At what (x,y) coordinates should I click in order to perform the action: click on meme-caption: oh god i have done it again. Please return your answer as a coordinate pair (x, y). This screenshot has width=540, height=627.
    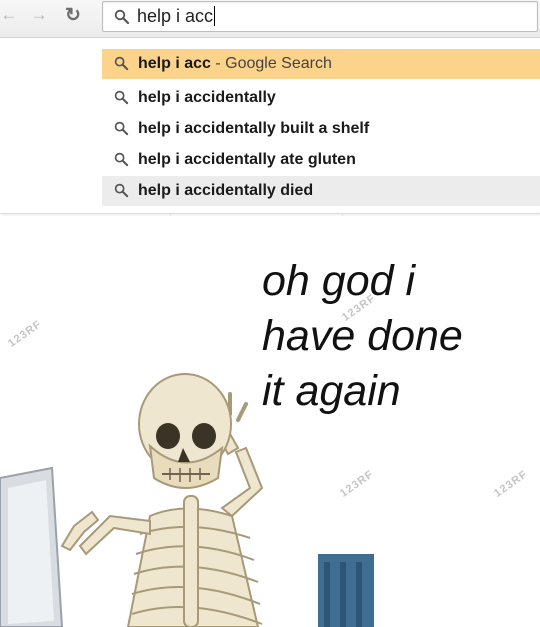
    Looking at the image, I should click on (362, 336).